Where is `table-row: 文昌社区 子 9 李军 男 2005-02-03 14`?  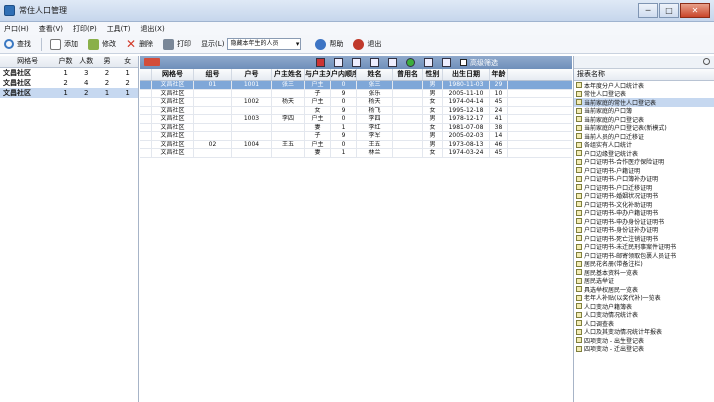
table-row: 文昌社区 子 9 李军 男 2005-02-03 14 is located at coordinates (356, 136).